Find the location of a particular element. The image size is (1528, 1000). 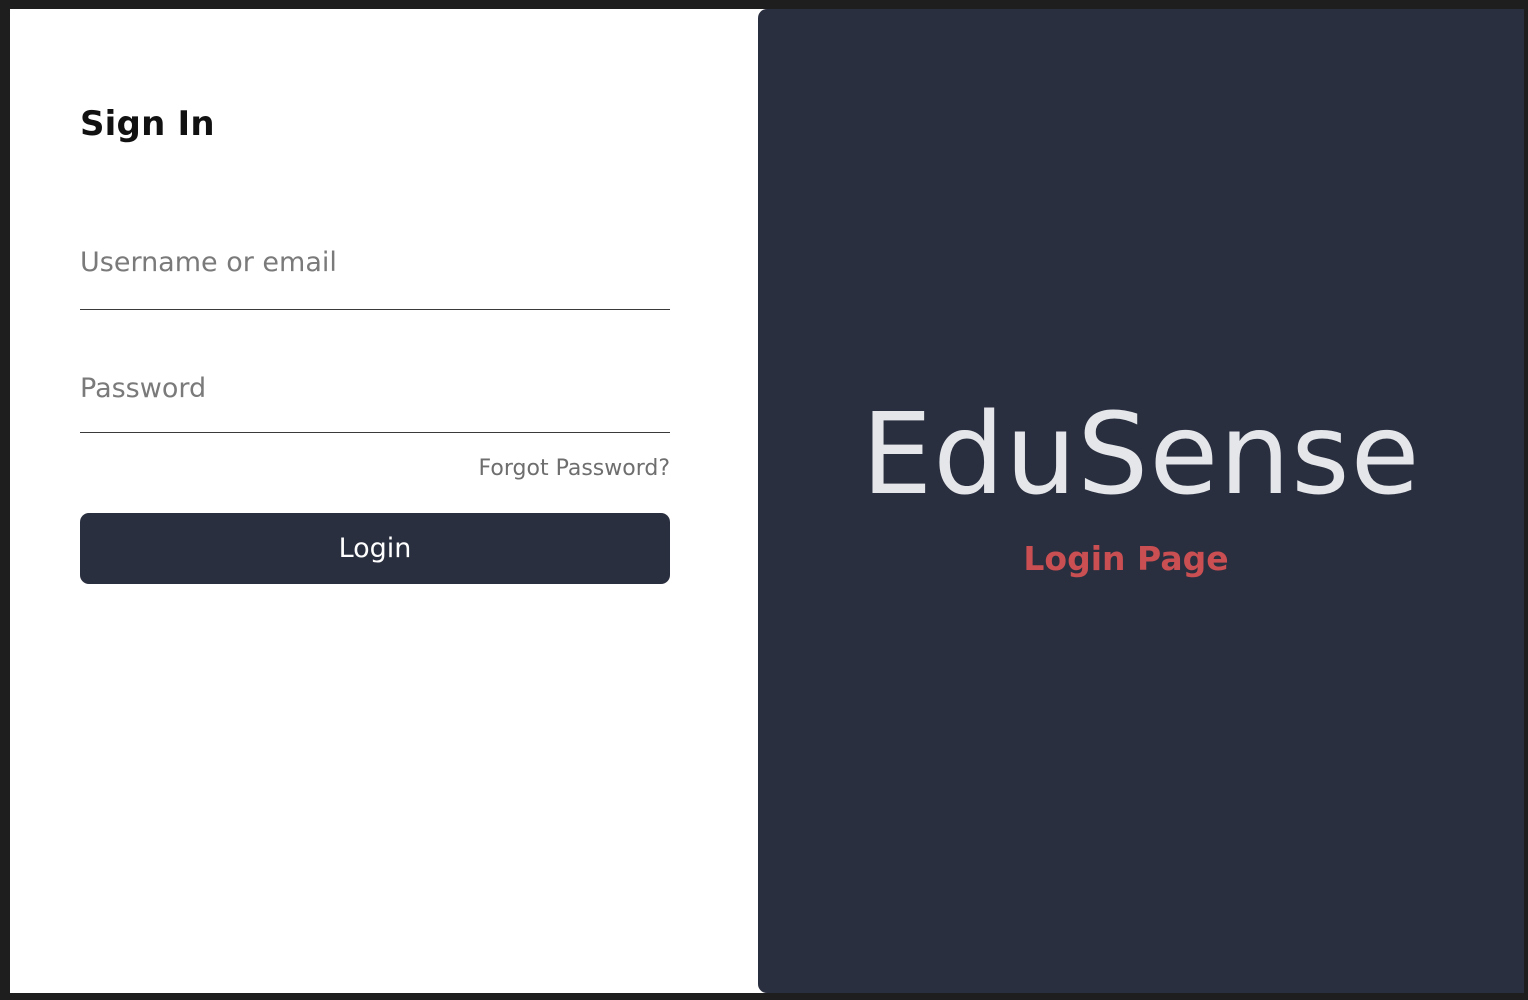

login-button: Login is located at coordinates (375, 548).